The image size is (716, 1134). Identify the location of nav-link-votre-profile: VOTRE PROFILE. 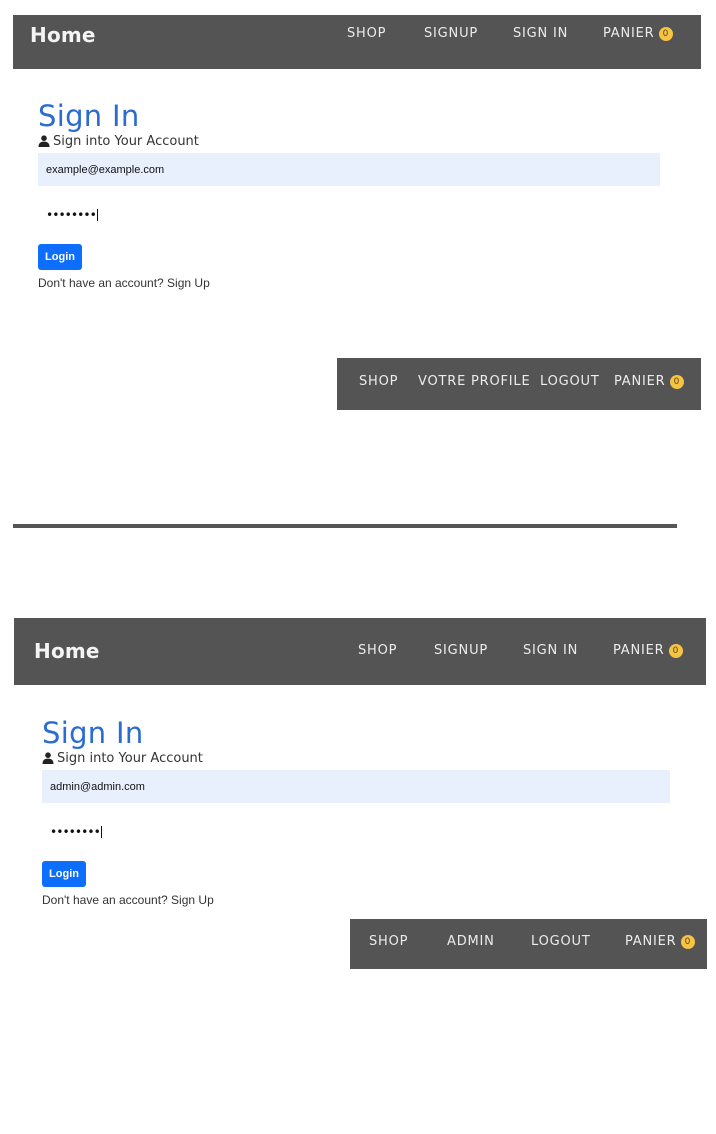
(474, 381).